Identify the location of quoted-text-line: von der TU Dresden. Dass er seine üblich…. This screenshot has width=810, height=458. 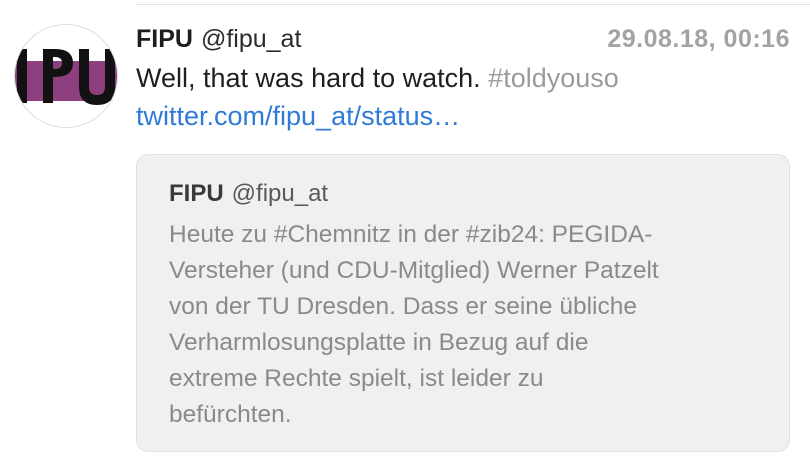
(403, 306).